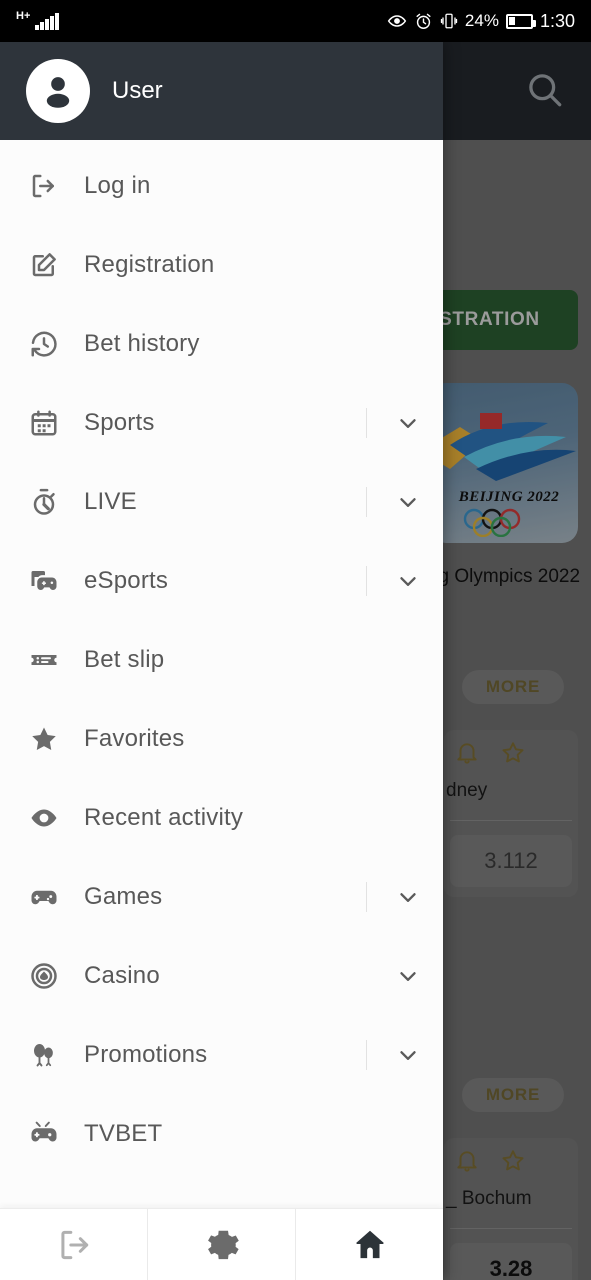 Image resolution: width=591 pixels, height=1280 pixels. What do you see at coordinates (221, 185) in the screenshot?
I see `menu-item-log-in: Log in` at bounding box center [221, 185].